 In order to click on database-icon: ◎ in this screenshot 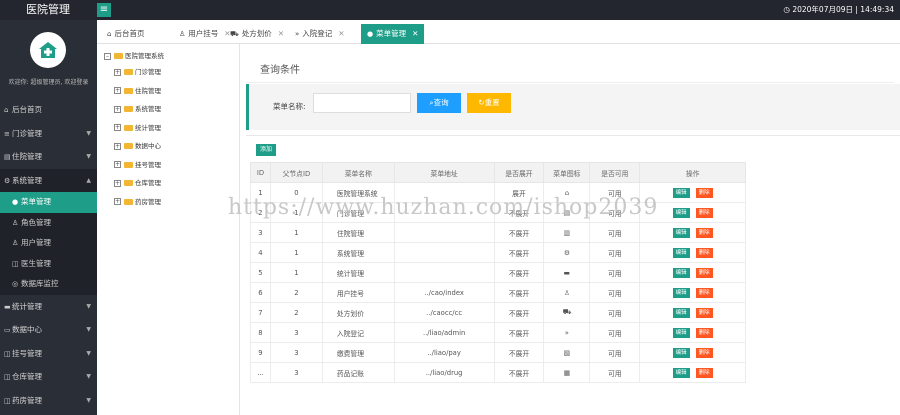, I will do `click(15, 284)`.